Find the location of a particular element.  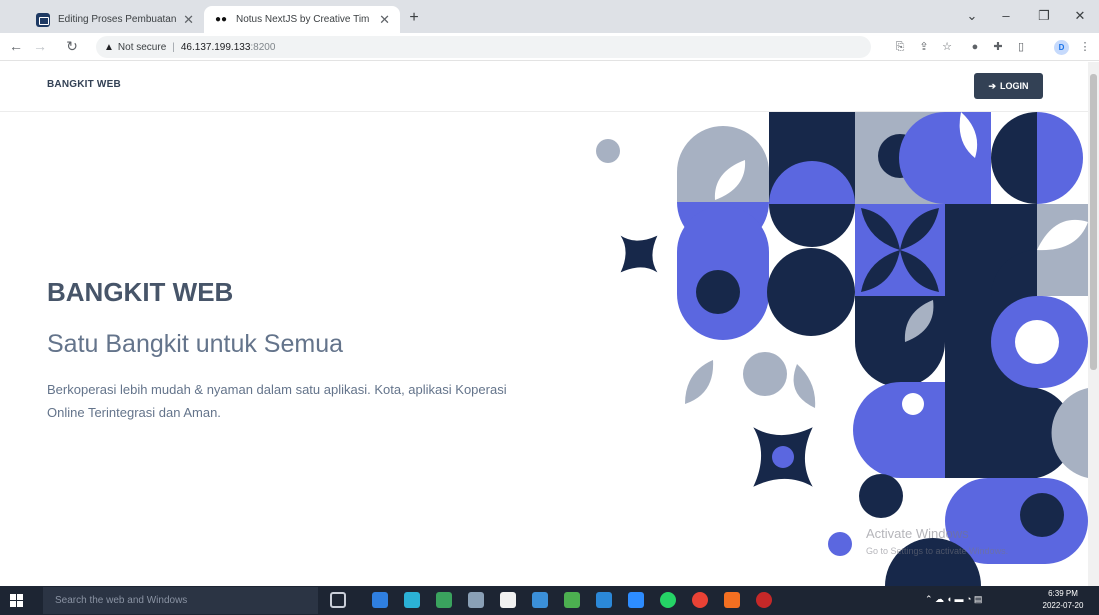

forward-icon: → is located at coordinates (40, 46).